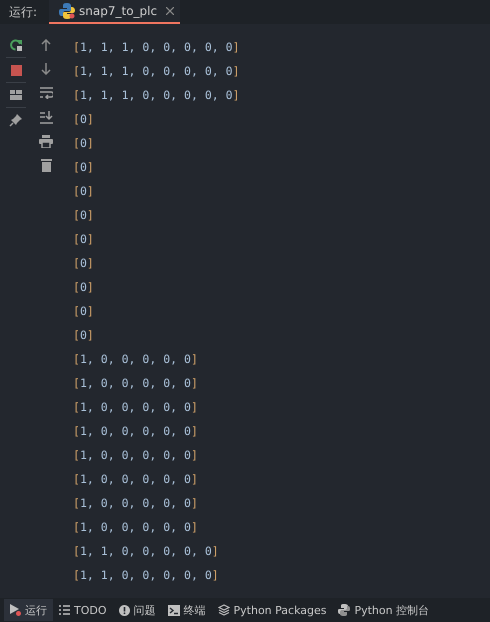 The height and width of the screenshot is (622, 490). Describe the element at coordinates (16, 70) in the screenshot. I see `stop-icon` at that location.